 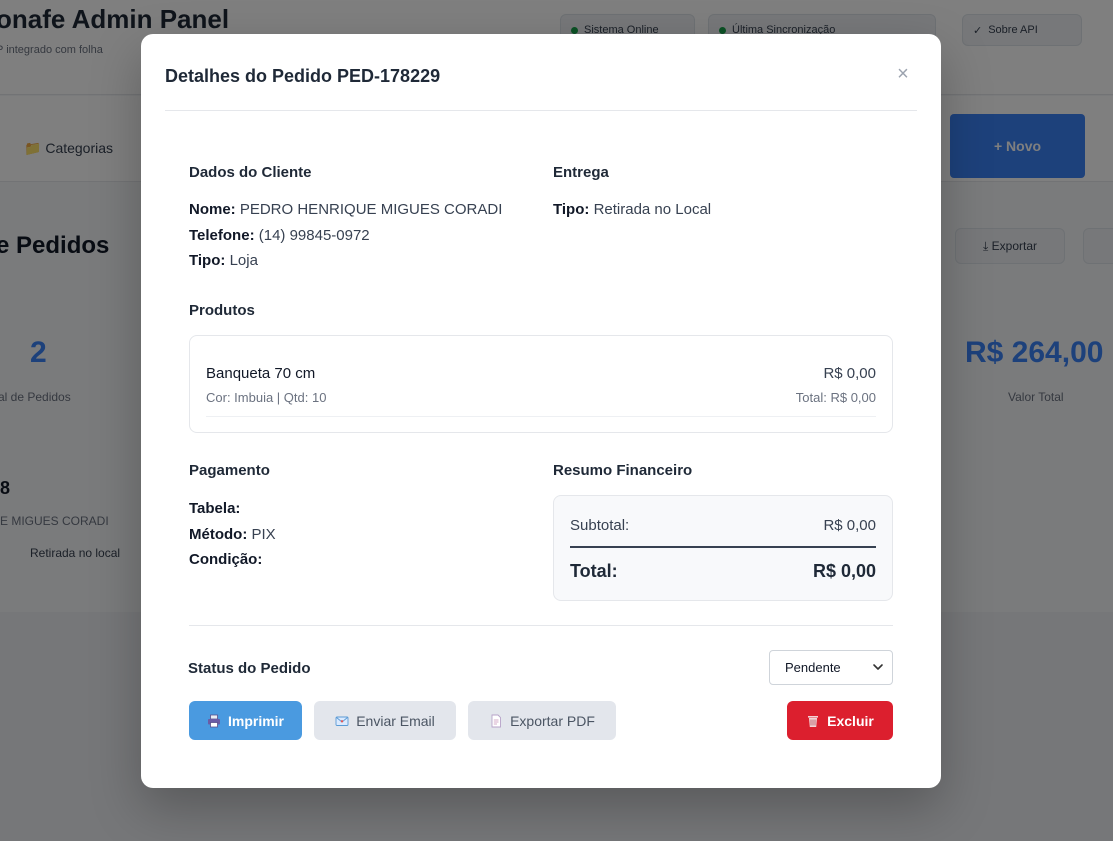 What do you see at coordinates (594, 571) in the screenshot?
I see `total-label: Total:` at bounding box center [594, 571].